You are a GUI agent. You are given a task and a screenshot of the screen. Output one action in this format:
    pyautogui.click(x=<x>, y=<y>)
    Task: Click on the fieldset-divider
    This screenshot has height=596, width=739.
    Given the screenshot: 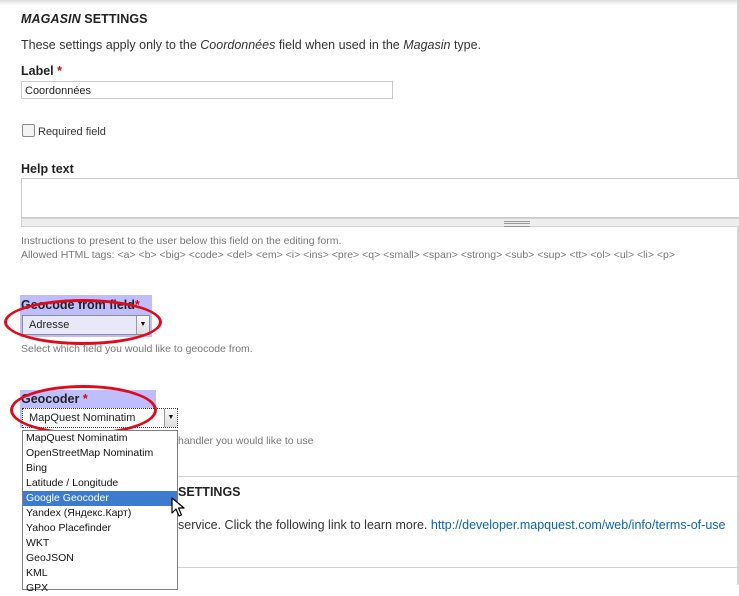 What is the action you would take?
    pyautogui.click(x=458, y=476)
    